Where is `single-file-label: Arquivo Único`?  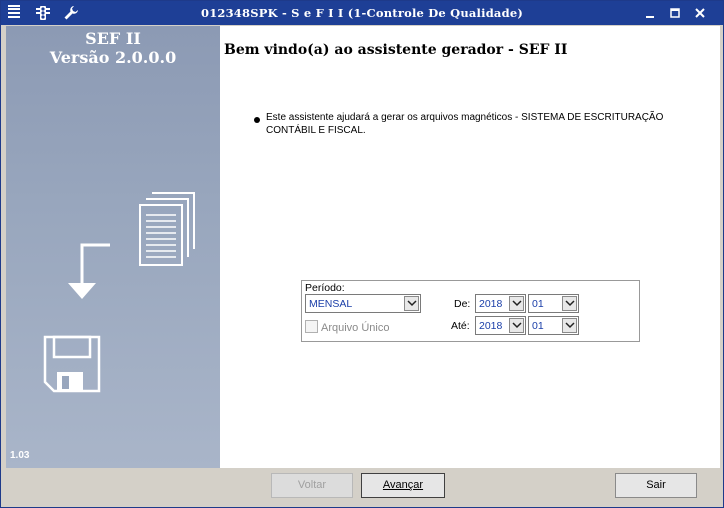
single-file-label: Arquivo Único is located at coordinates (355, 328).